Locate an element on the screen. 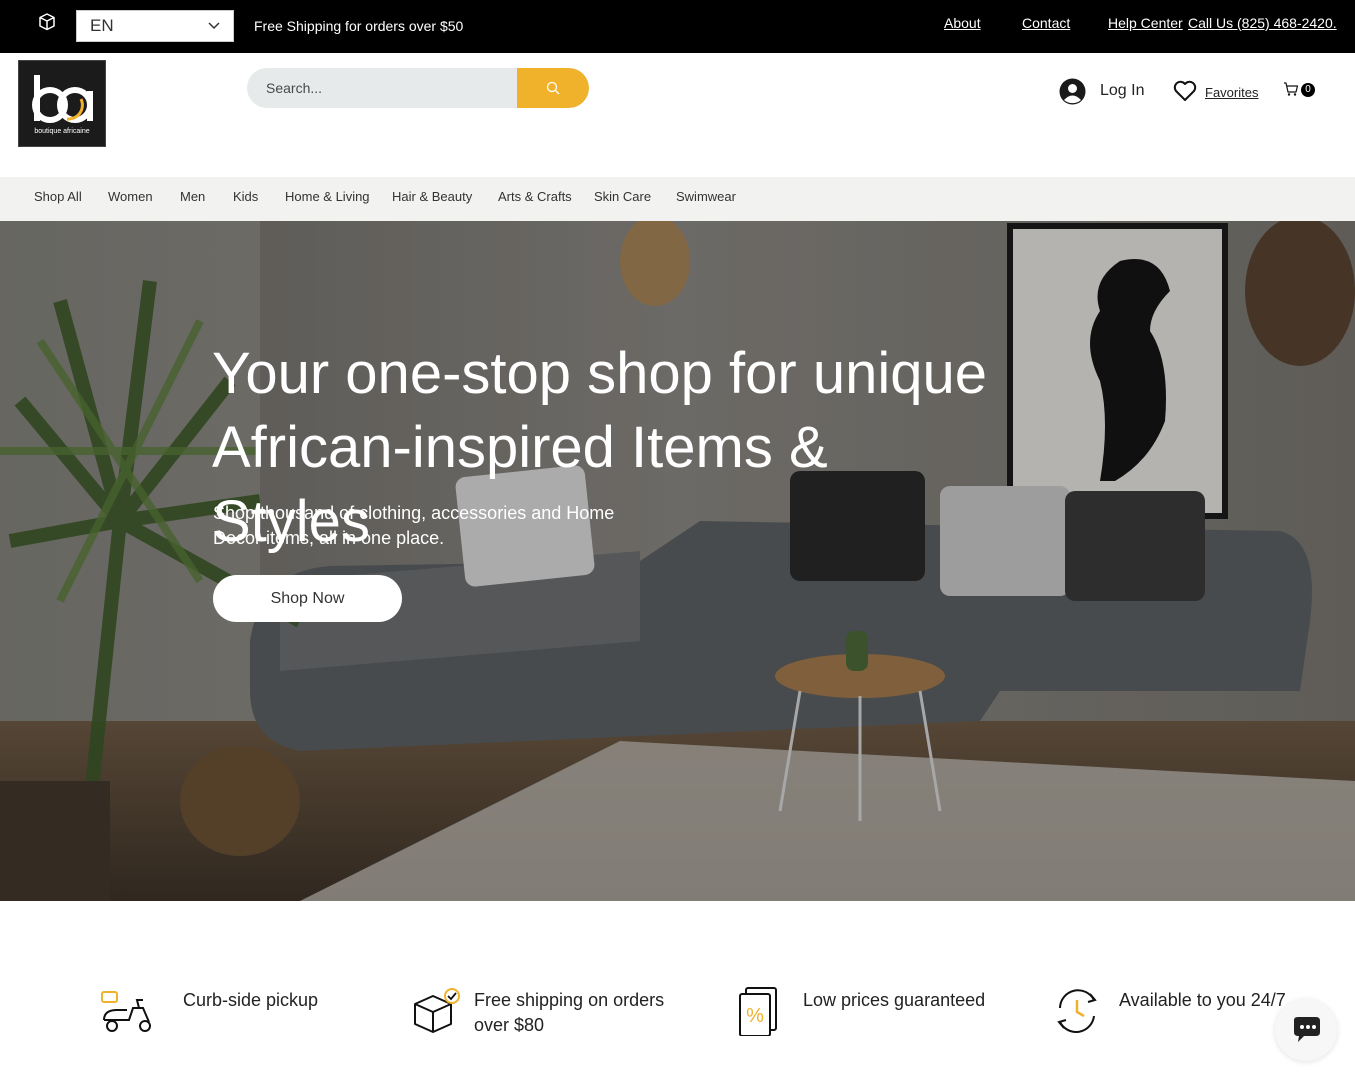  language-value: EN is located at coordinates (102, 25).